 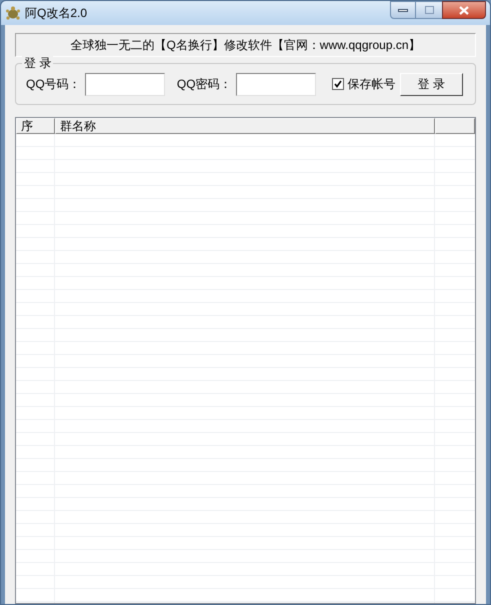 What do you see at coordinates (431, 84) in the screenshot?
I see `login-button: 登 录` at bounding box center [431, 84].